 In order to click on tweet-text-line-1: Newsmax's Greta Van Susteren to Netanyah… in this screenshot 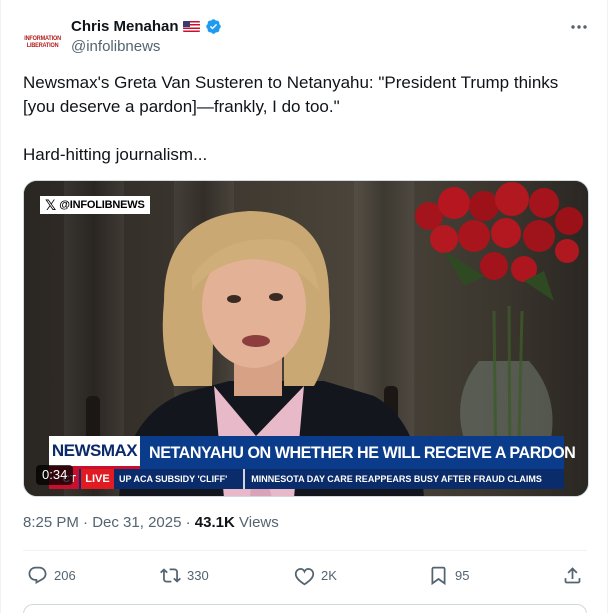, I will do `click(291, 94)`.